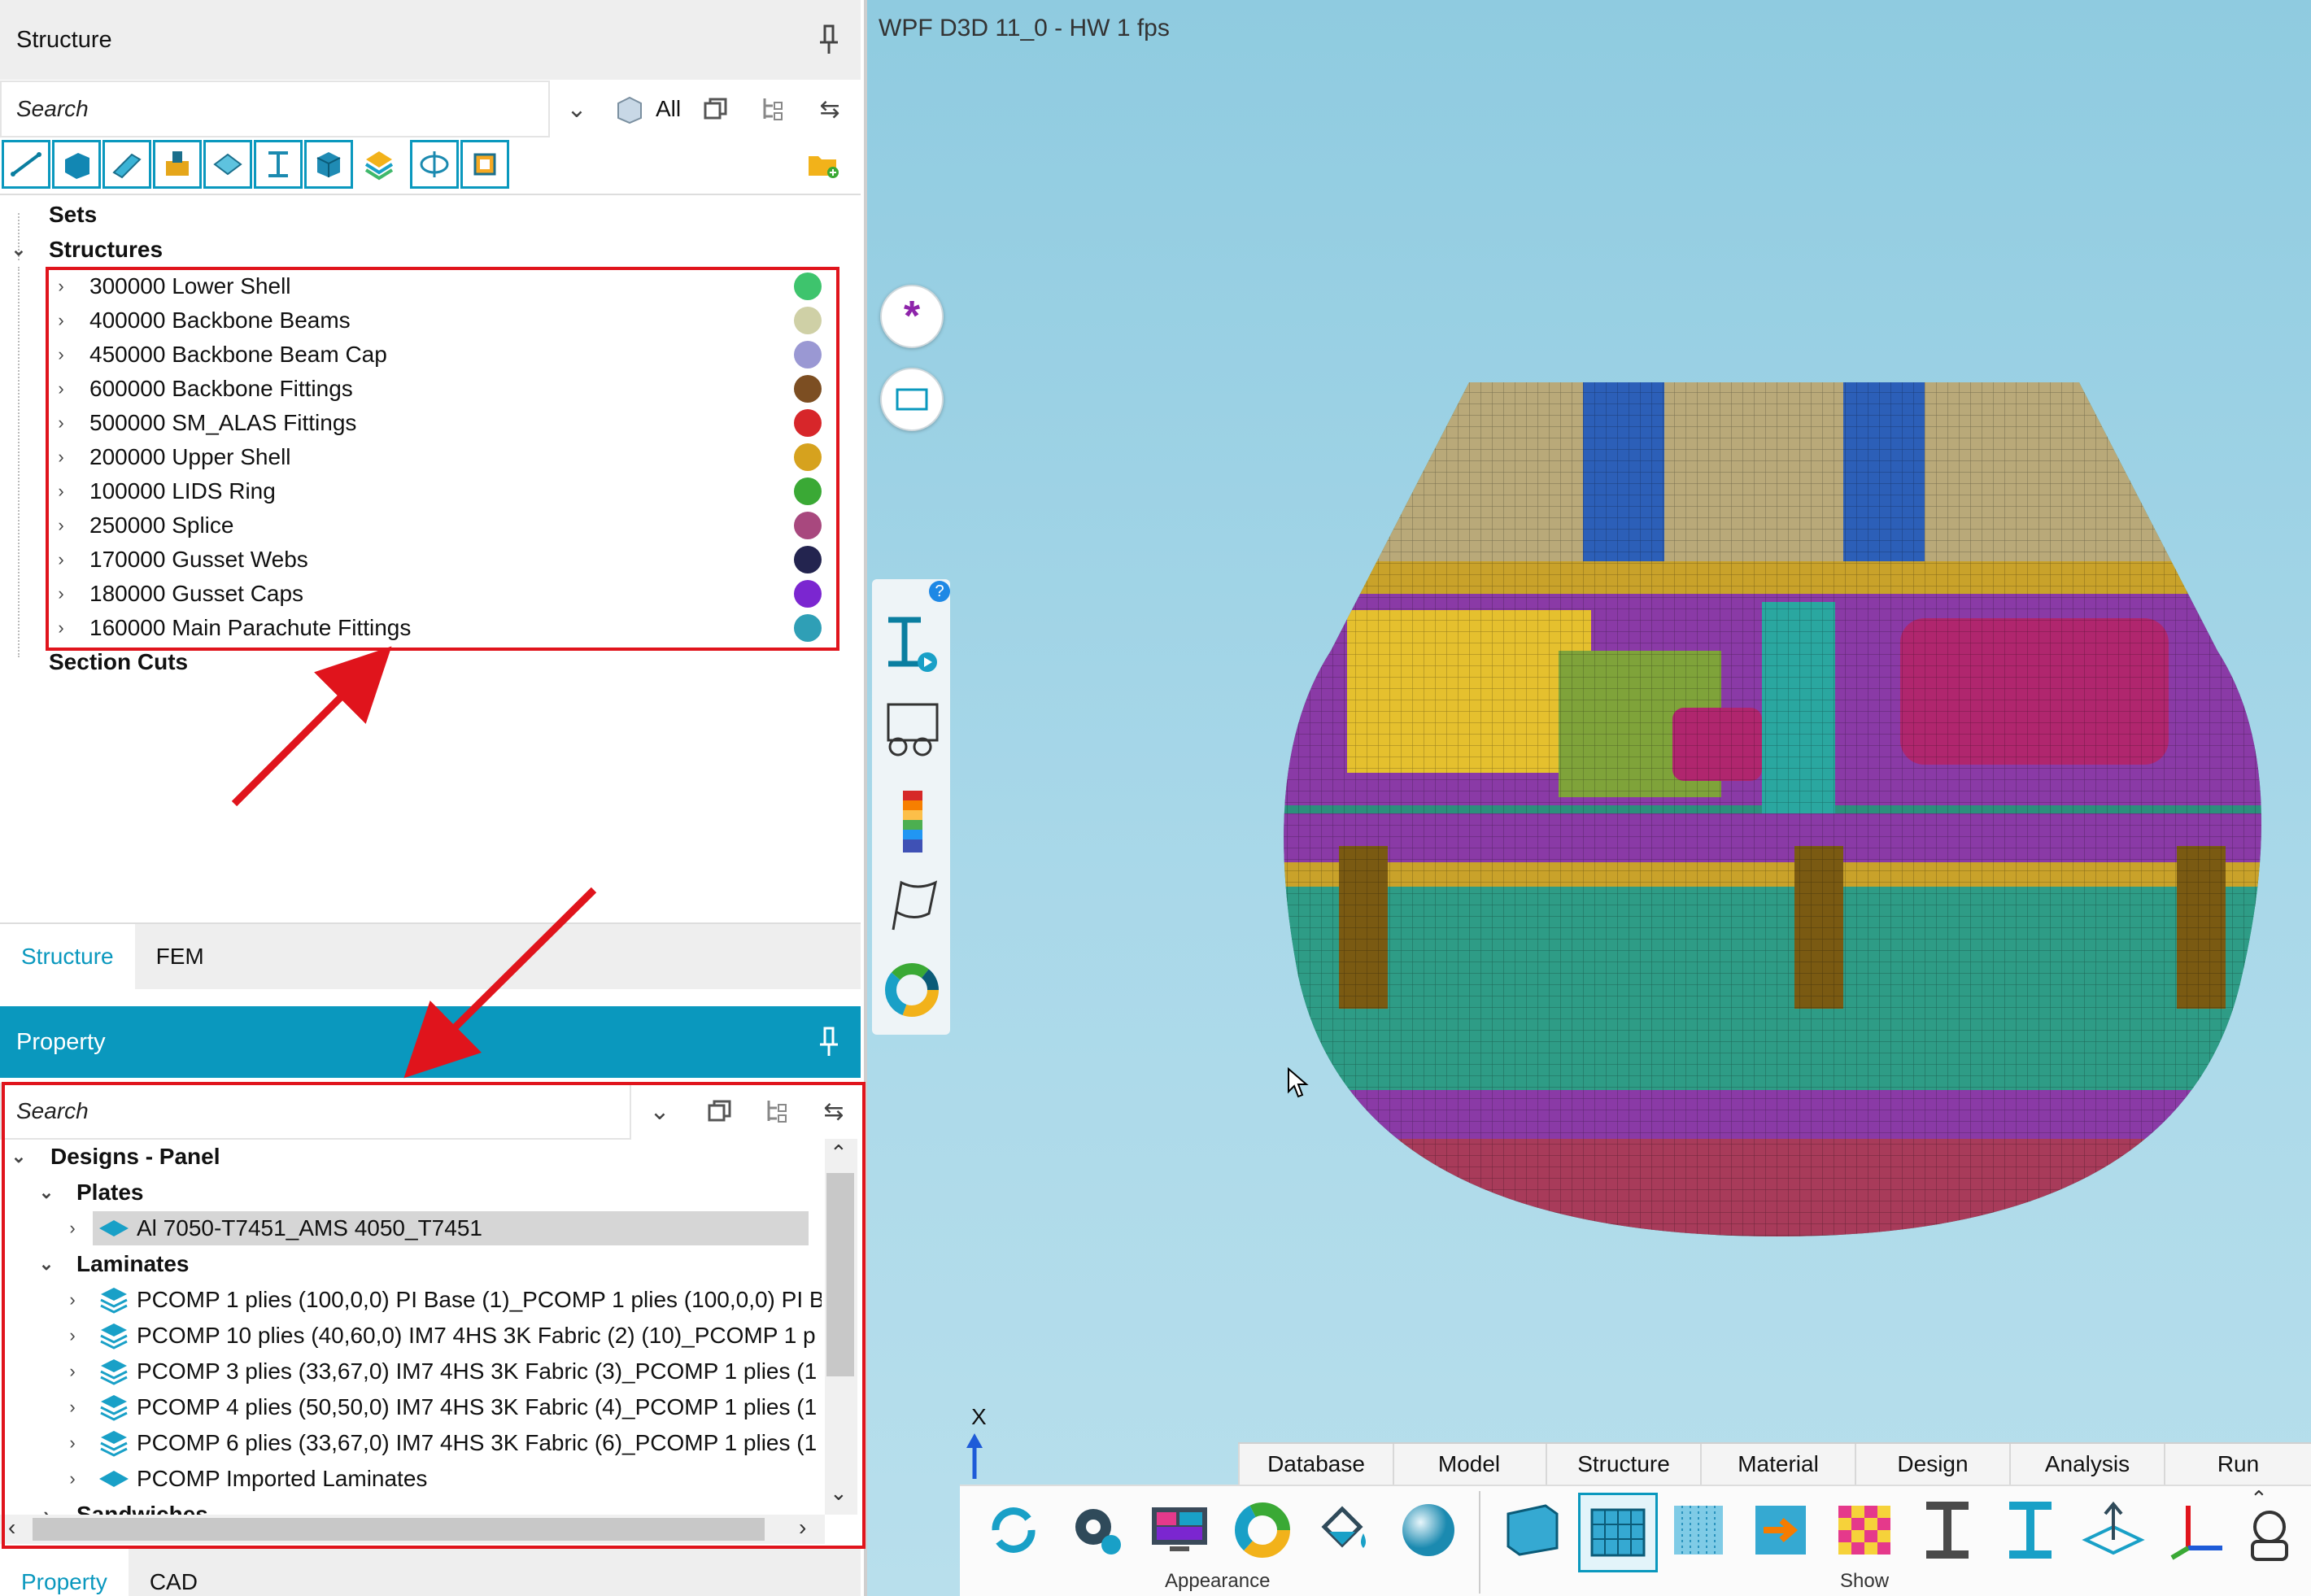  I want to click on viewer-glasses-icon, so click(912, 729).